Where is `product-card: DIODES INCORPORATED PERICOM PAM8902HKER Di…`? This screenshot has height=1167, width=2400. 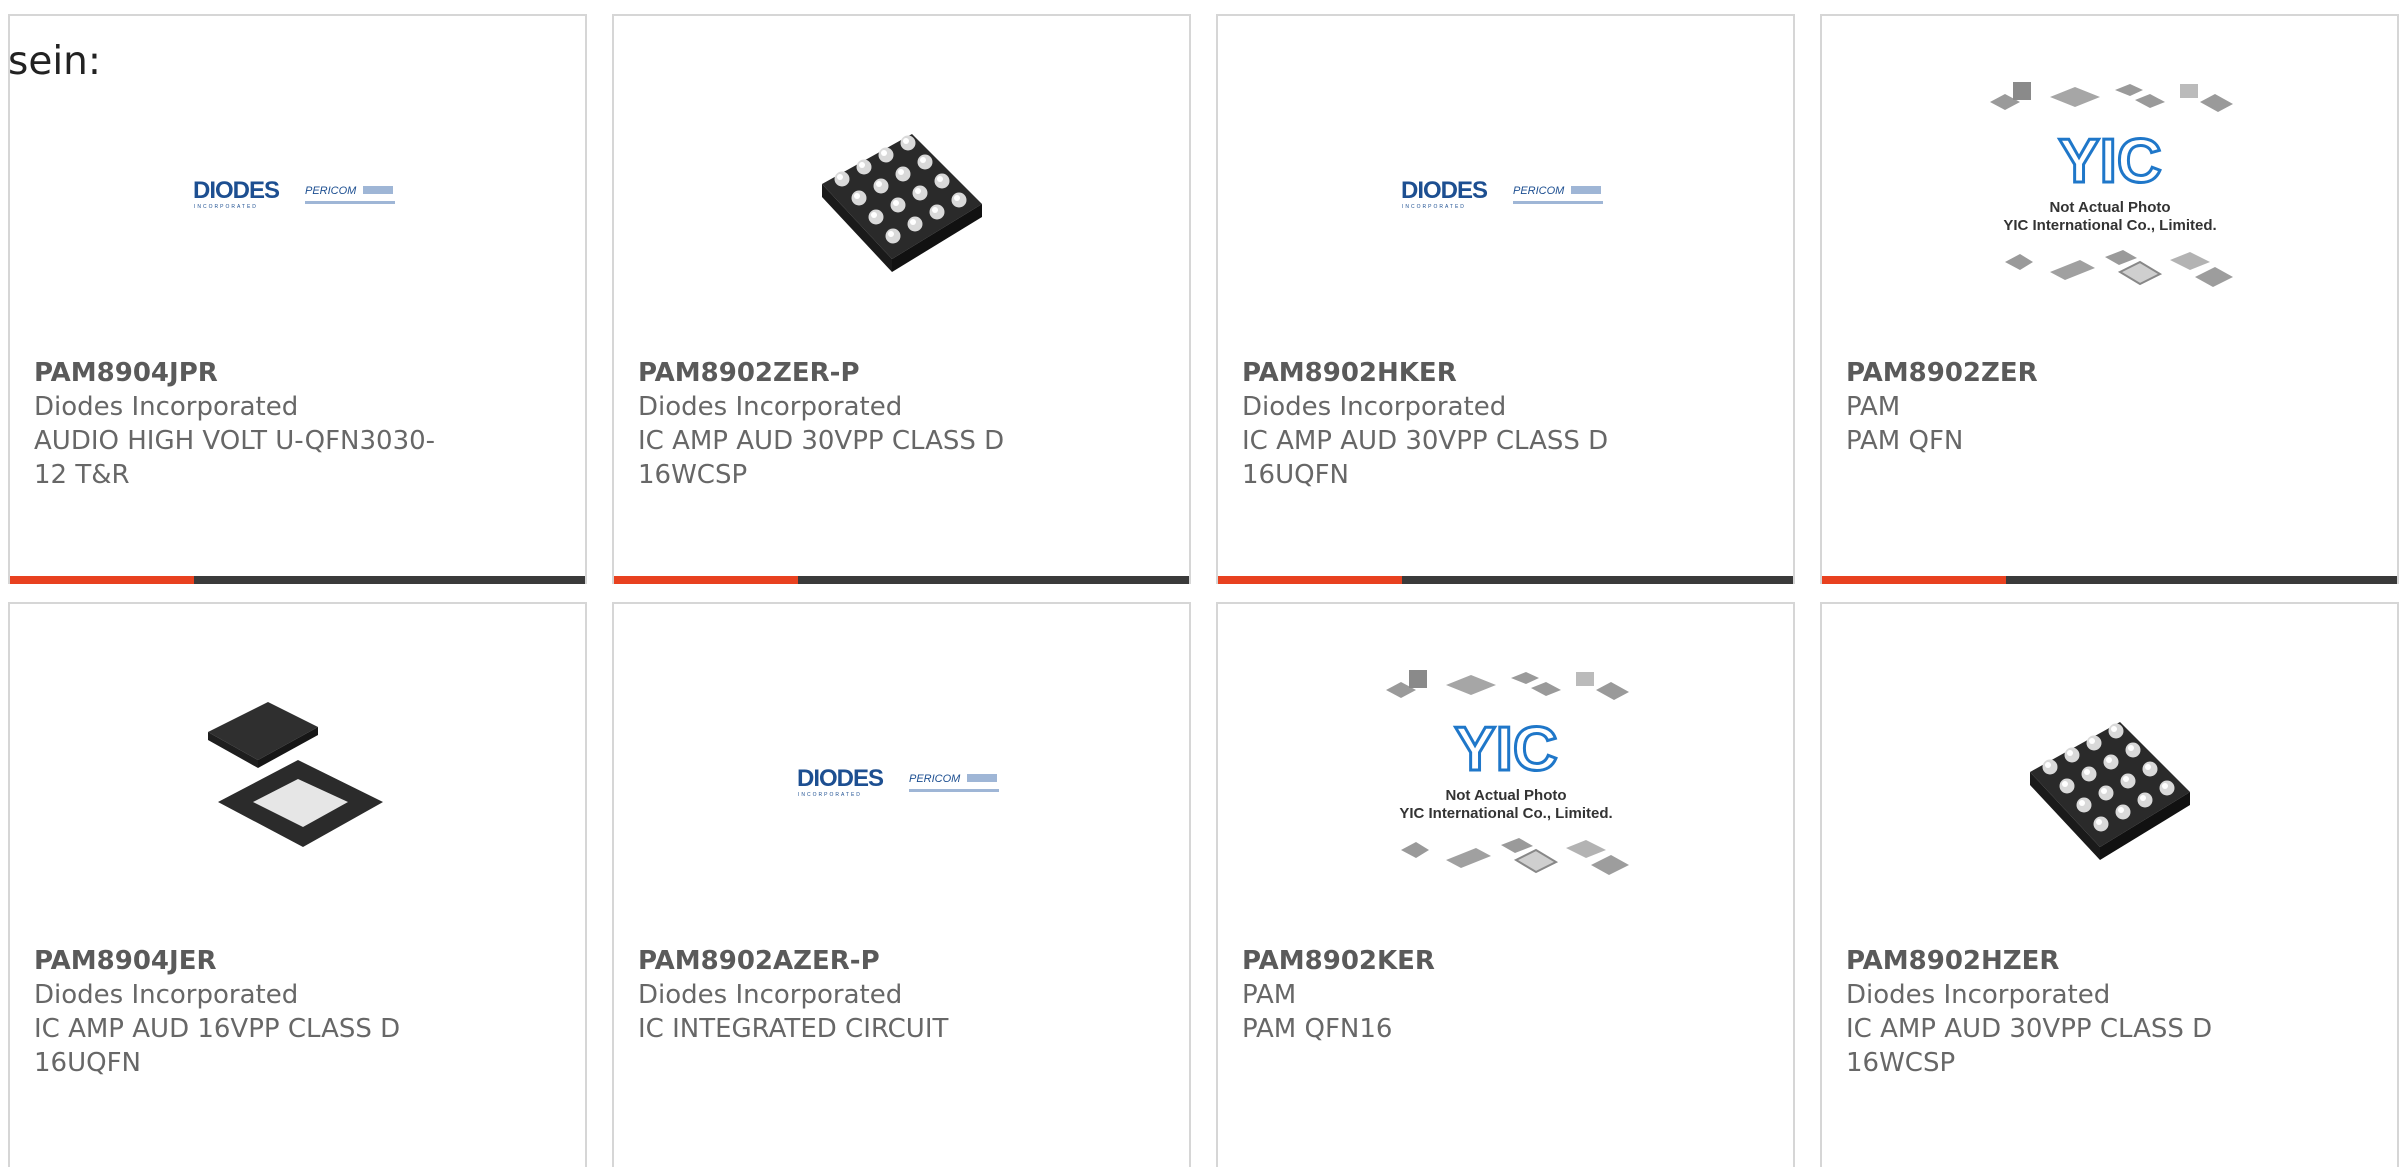 product-card: DIODES INCORPORATED PERICOM PAM8902HKER Di… is located at coordinates (1505, 299).